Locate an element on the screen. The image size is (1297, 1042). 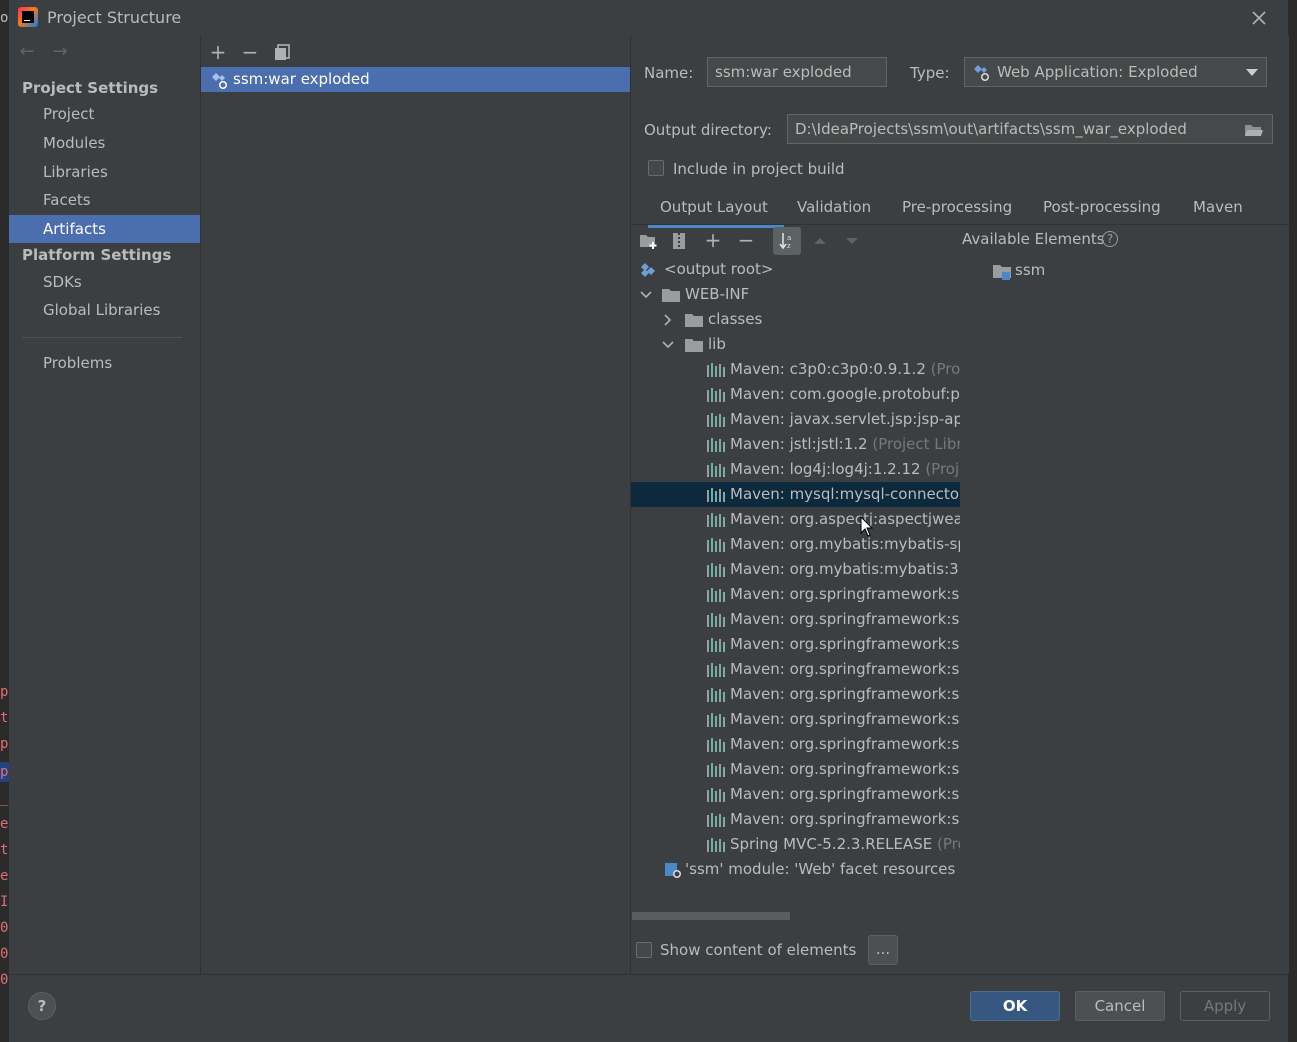
tree-item-lib: lib is located at coordinates (795, 344).